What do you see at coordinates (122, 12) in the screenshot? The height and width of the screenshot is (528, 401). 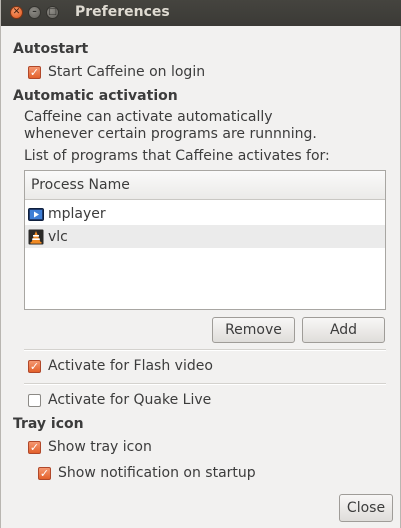 I see `window-title: Preferences` at bounding box center [122, 12].